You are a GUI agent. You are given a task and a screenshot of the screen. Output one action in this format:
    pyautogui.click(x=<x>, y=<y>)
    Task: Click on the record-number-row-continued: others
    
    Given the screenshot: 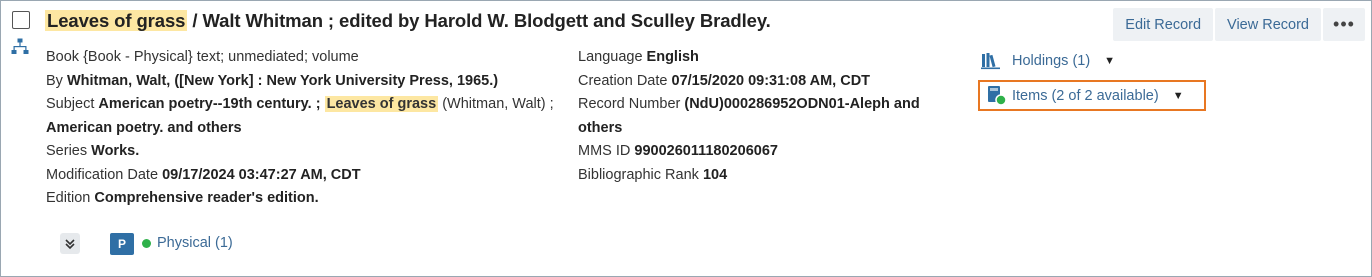 What is the action you would take?
    pyautogui.click(x=600, y=127)
    